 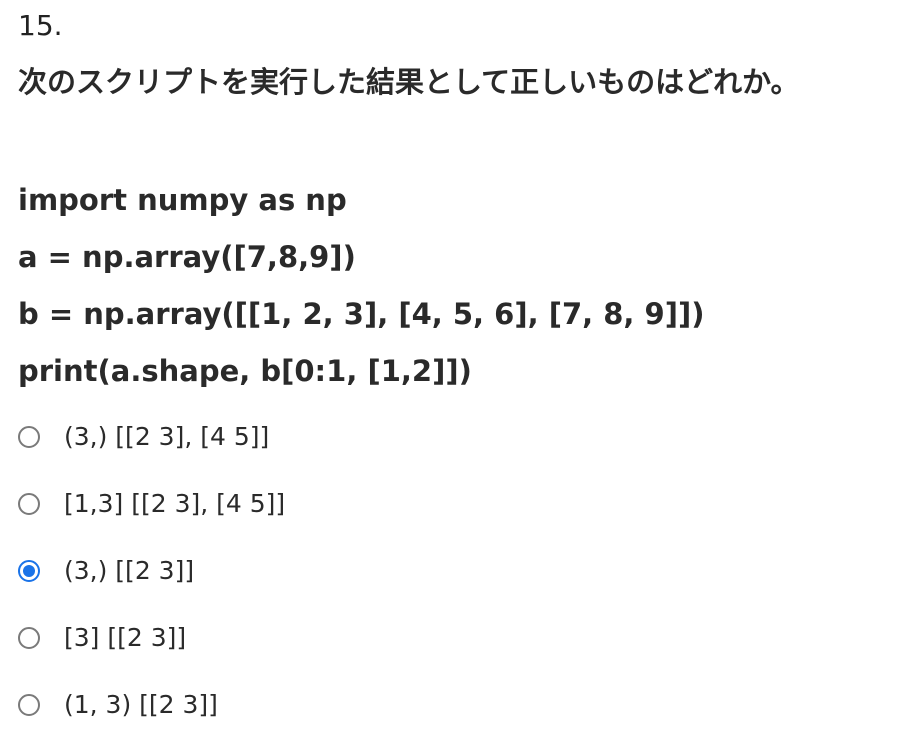 I want to click on question-number: 15., so click(x=40, y=25).